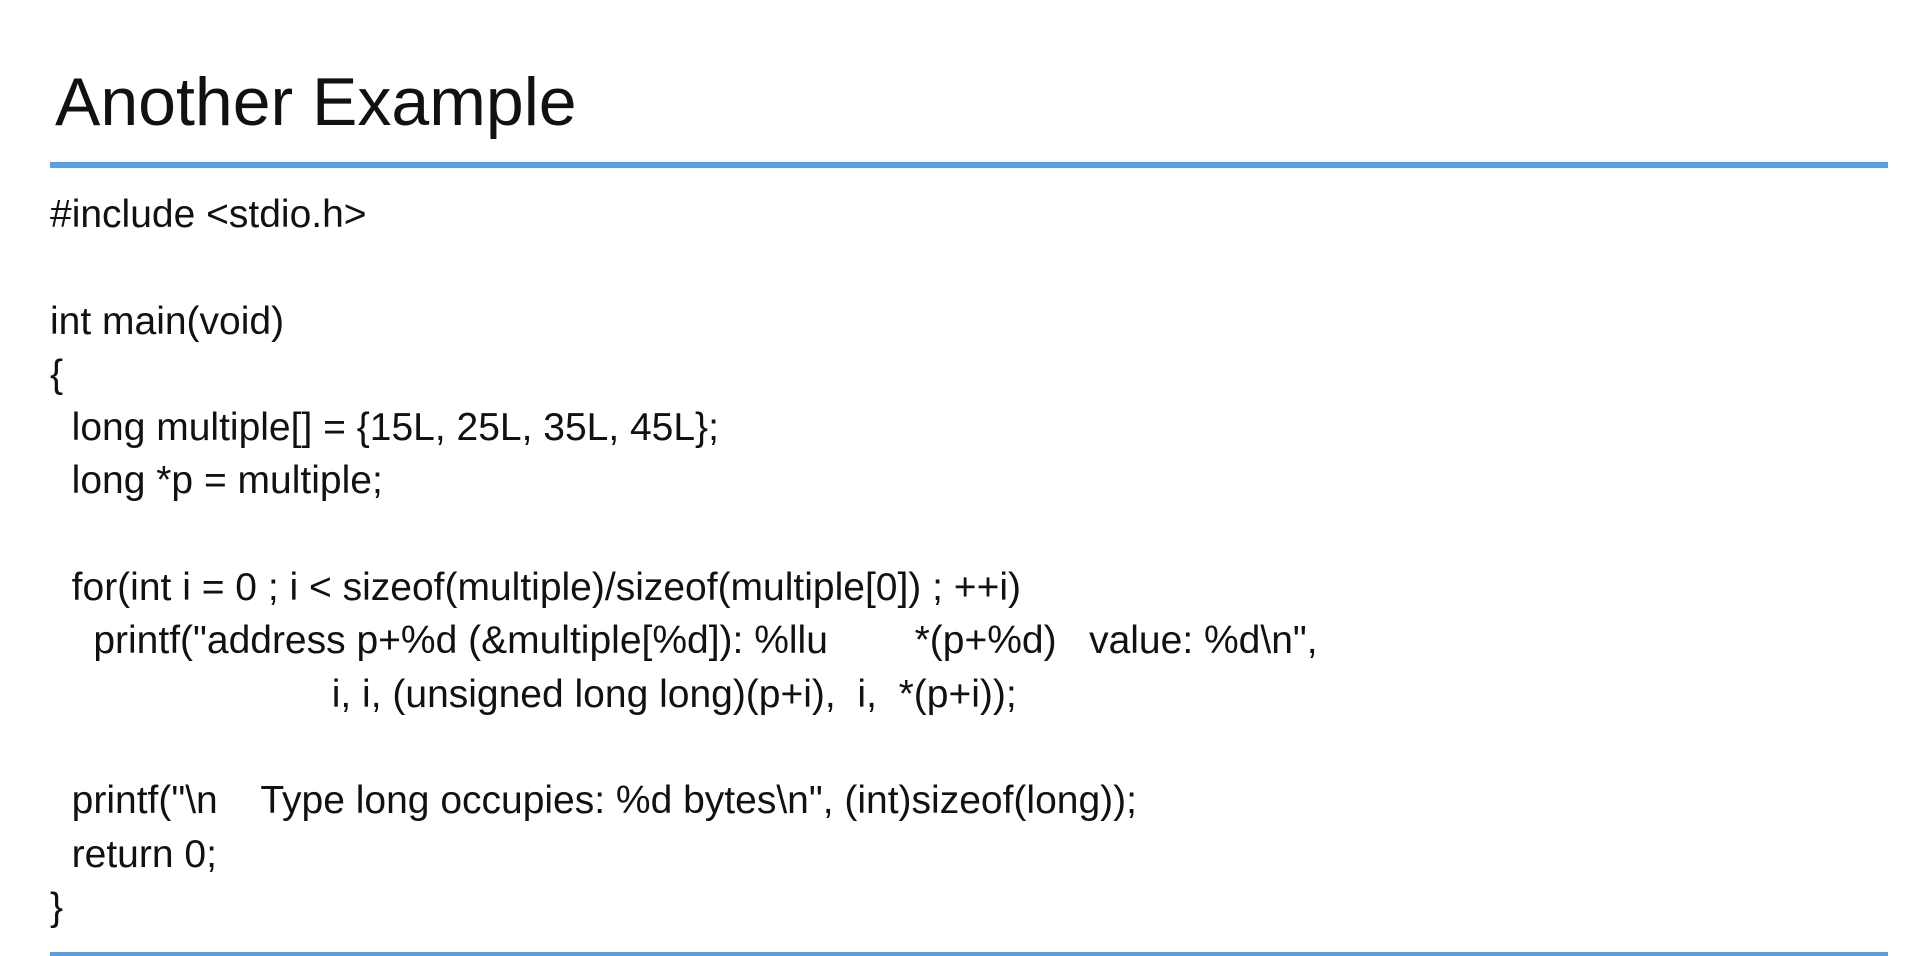  Describe the element at coordinates (57, 374) in the screenshot. I see `code-line: {` at that location.